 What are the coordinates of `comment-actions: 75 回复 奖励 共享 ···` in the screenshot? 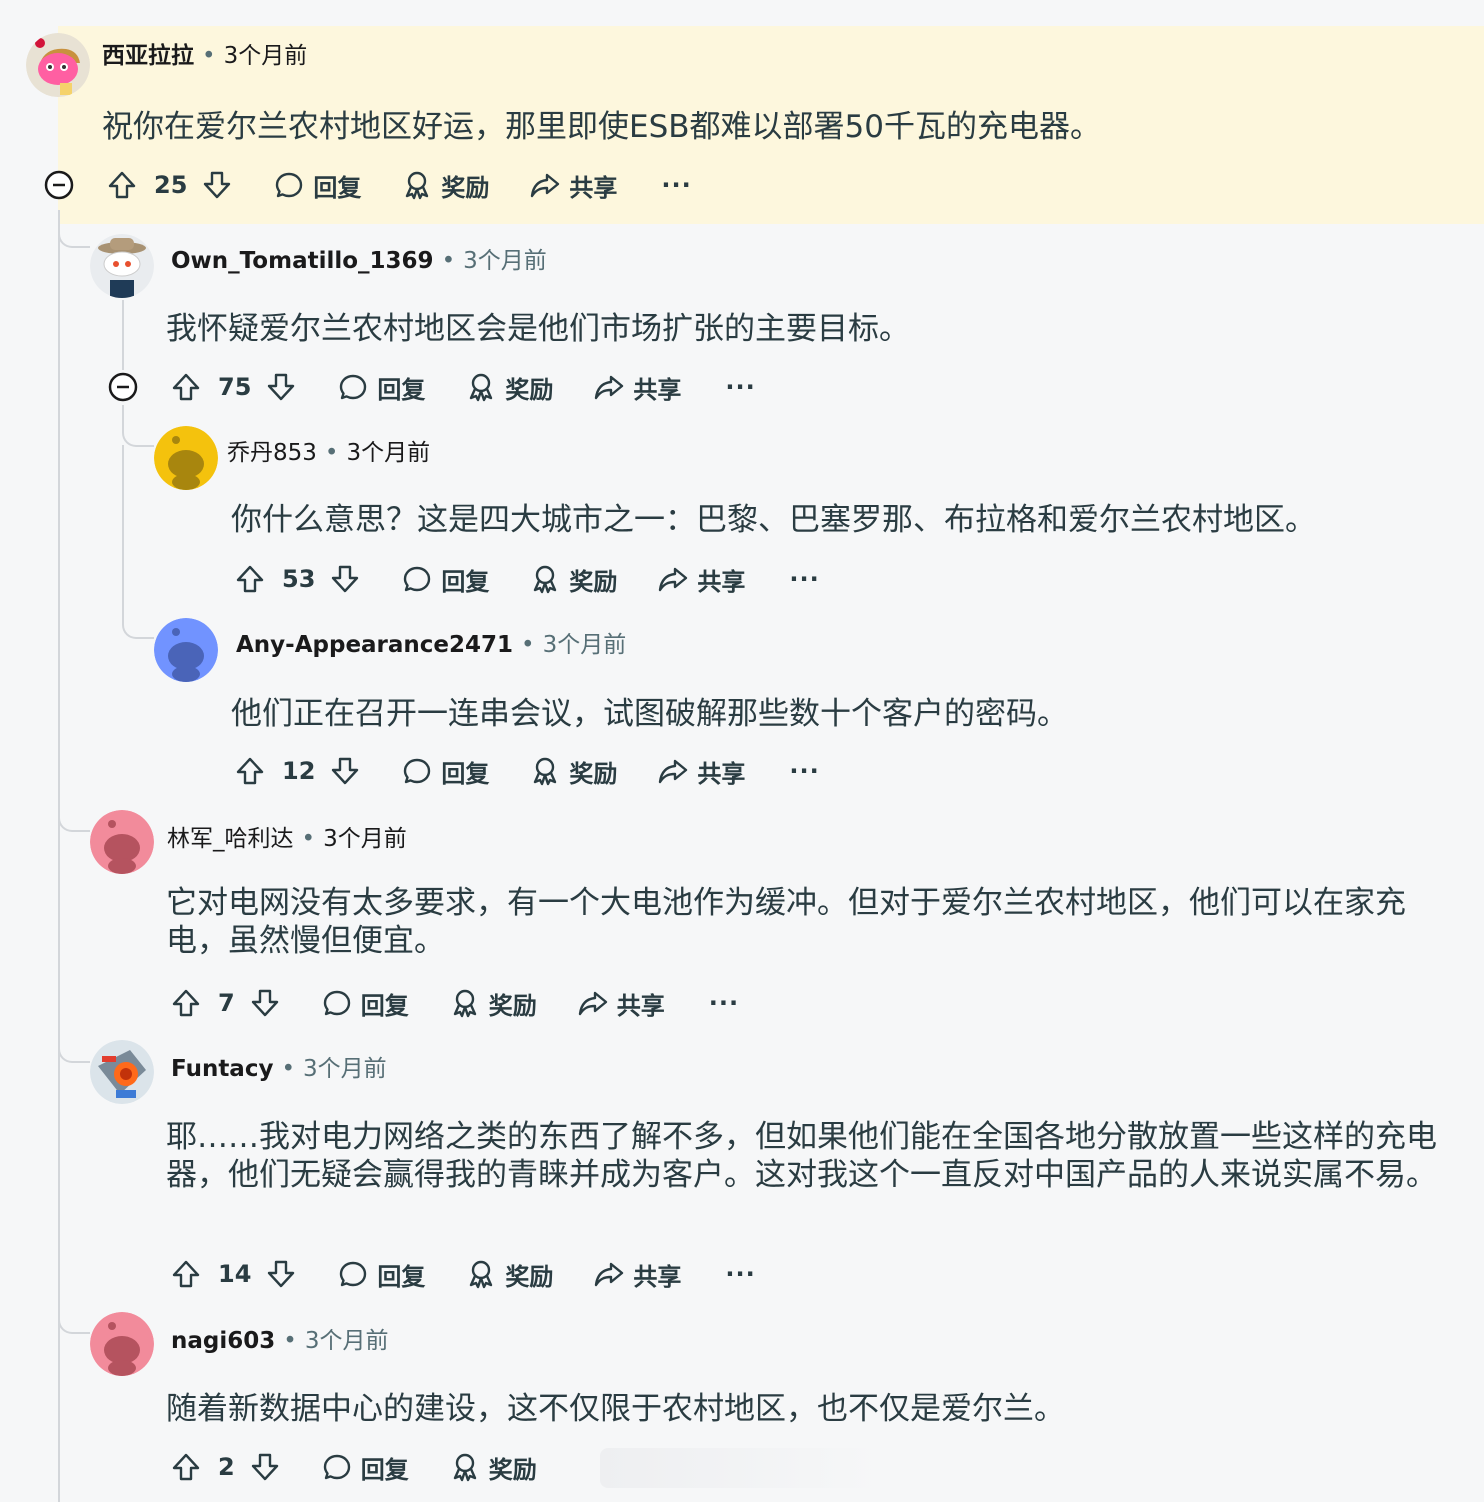 It's located at (463, 387).